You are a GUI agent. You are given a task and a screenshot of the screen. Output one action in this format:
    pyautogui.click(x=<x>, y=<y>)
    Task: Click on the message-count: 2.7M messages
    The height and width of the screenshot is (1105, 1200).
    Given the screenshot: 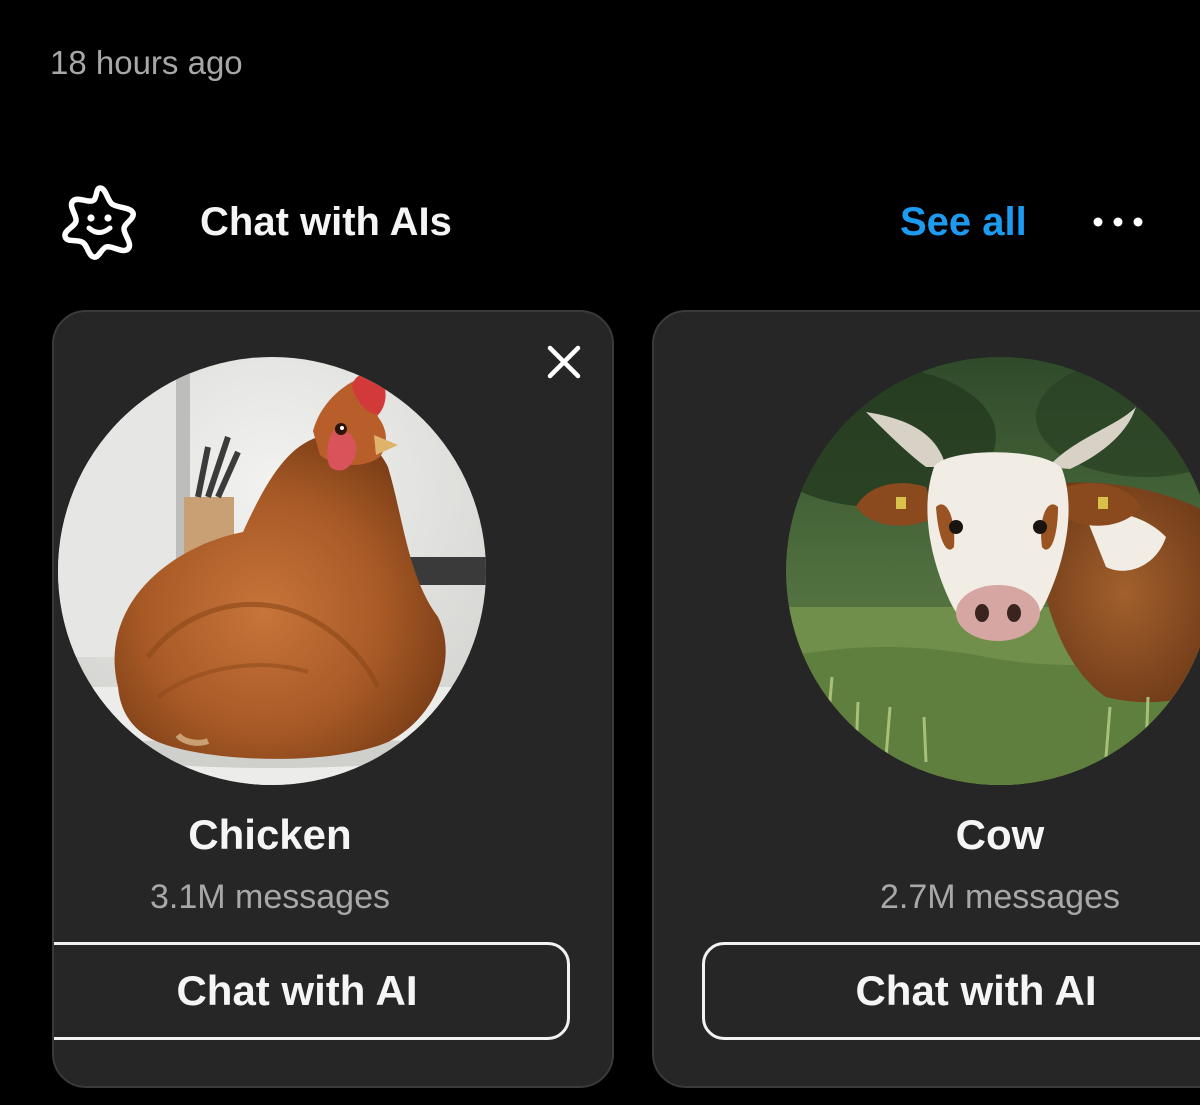 What is the action you would take?
    pyautogui.click(x=1000, y=897)
    